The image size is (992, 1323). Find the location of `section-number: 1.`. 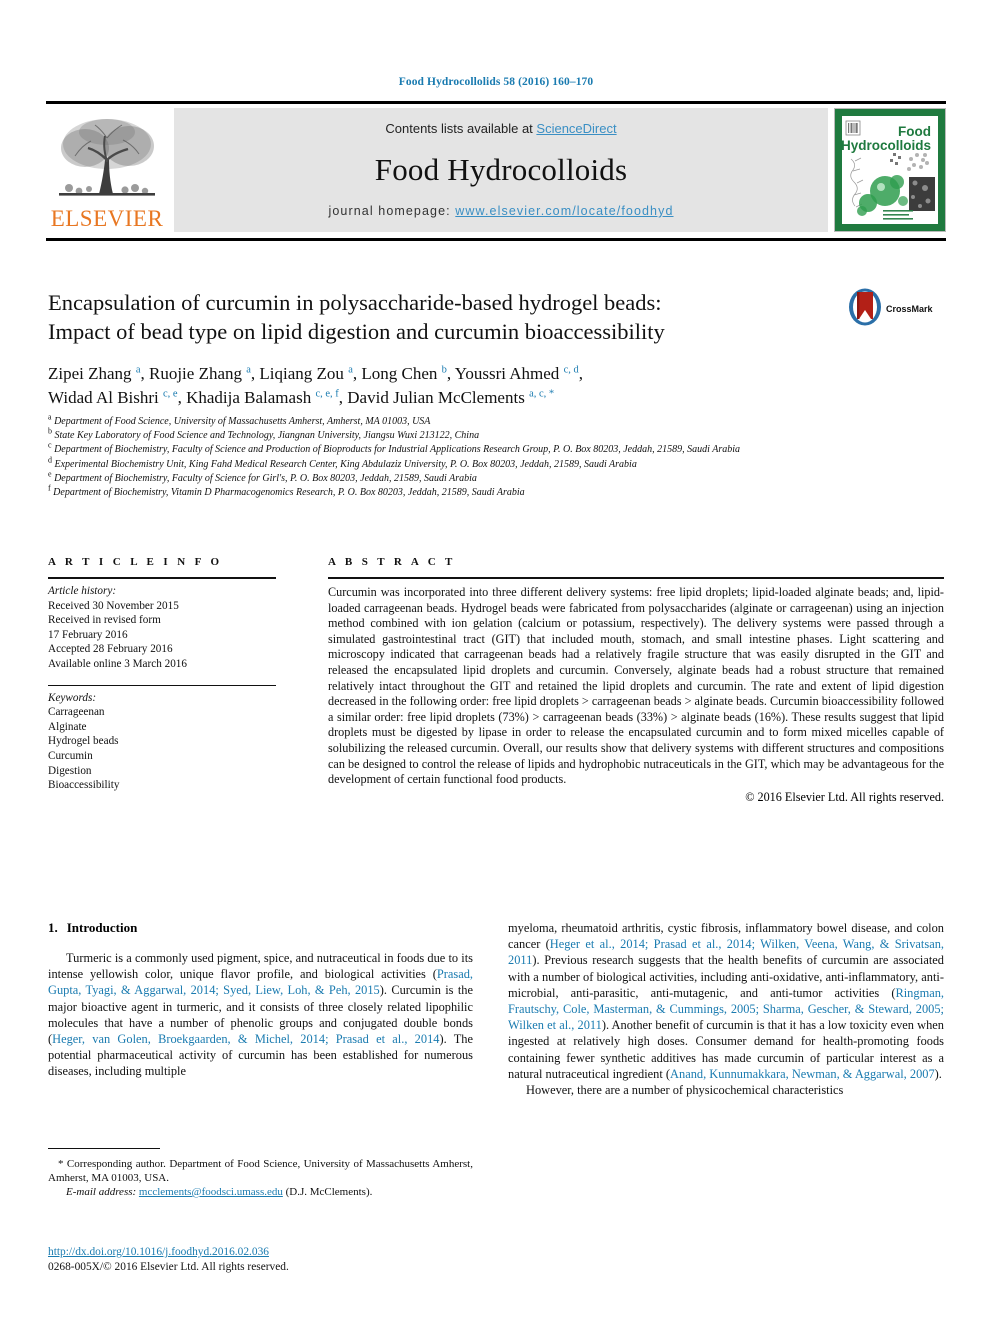

section-number: 1. is located at coordinates (53, 927).